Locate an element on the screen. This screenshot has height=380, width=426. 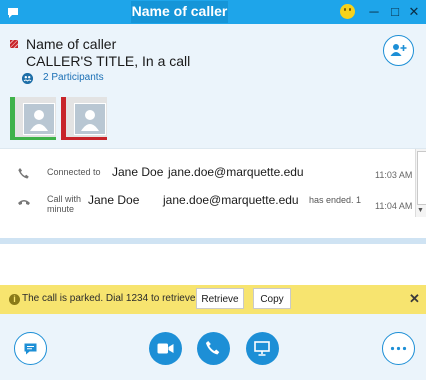
minimize-button: ─ is located at coordinates (374, 12).